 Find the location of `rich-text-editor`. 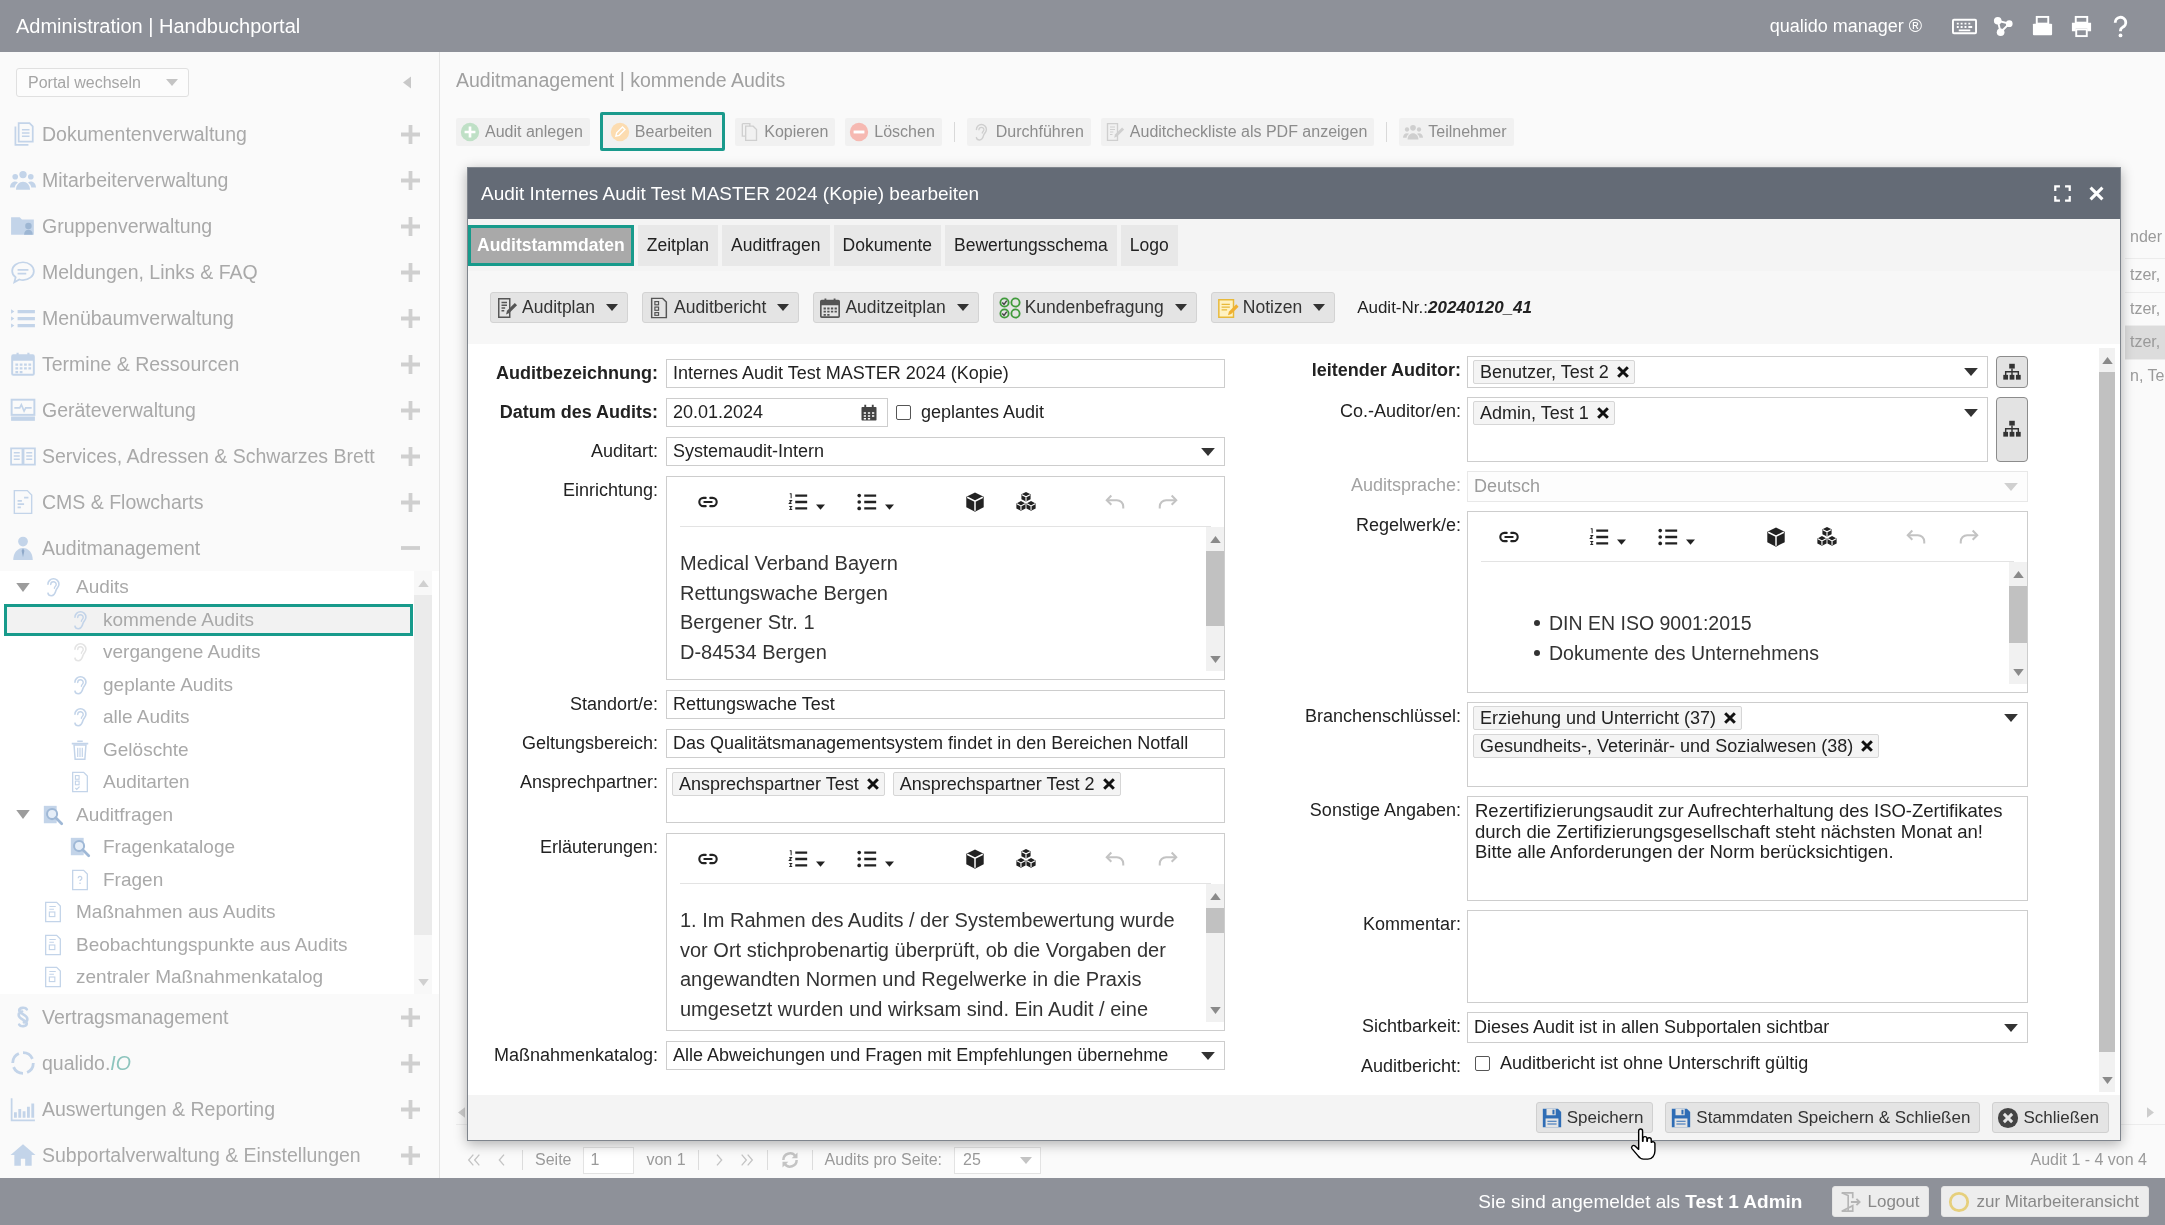

rich-text-editor is located at coordinates (945, 932).